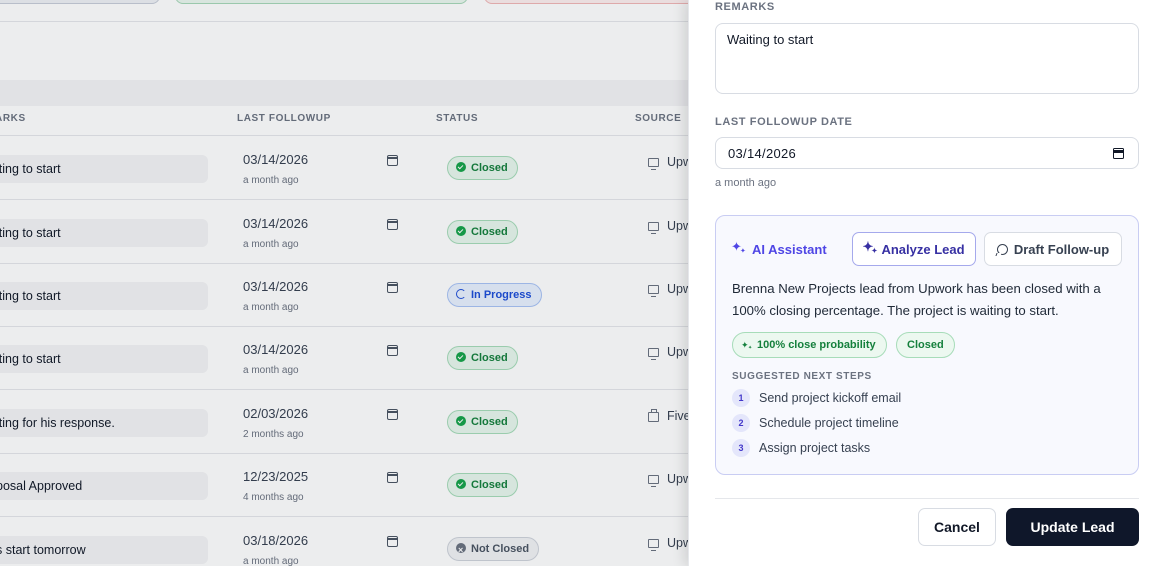  I want to click on analyze-lead-button: Analyze Lead, so click(914, 249).